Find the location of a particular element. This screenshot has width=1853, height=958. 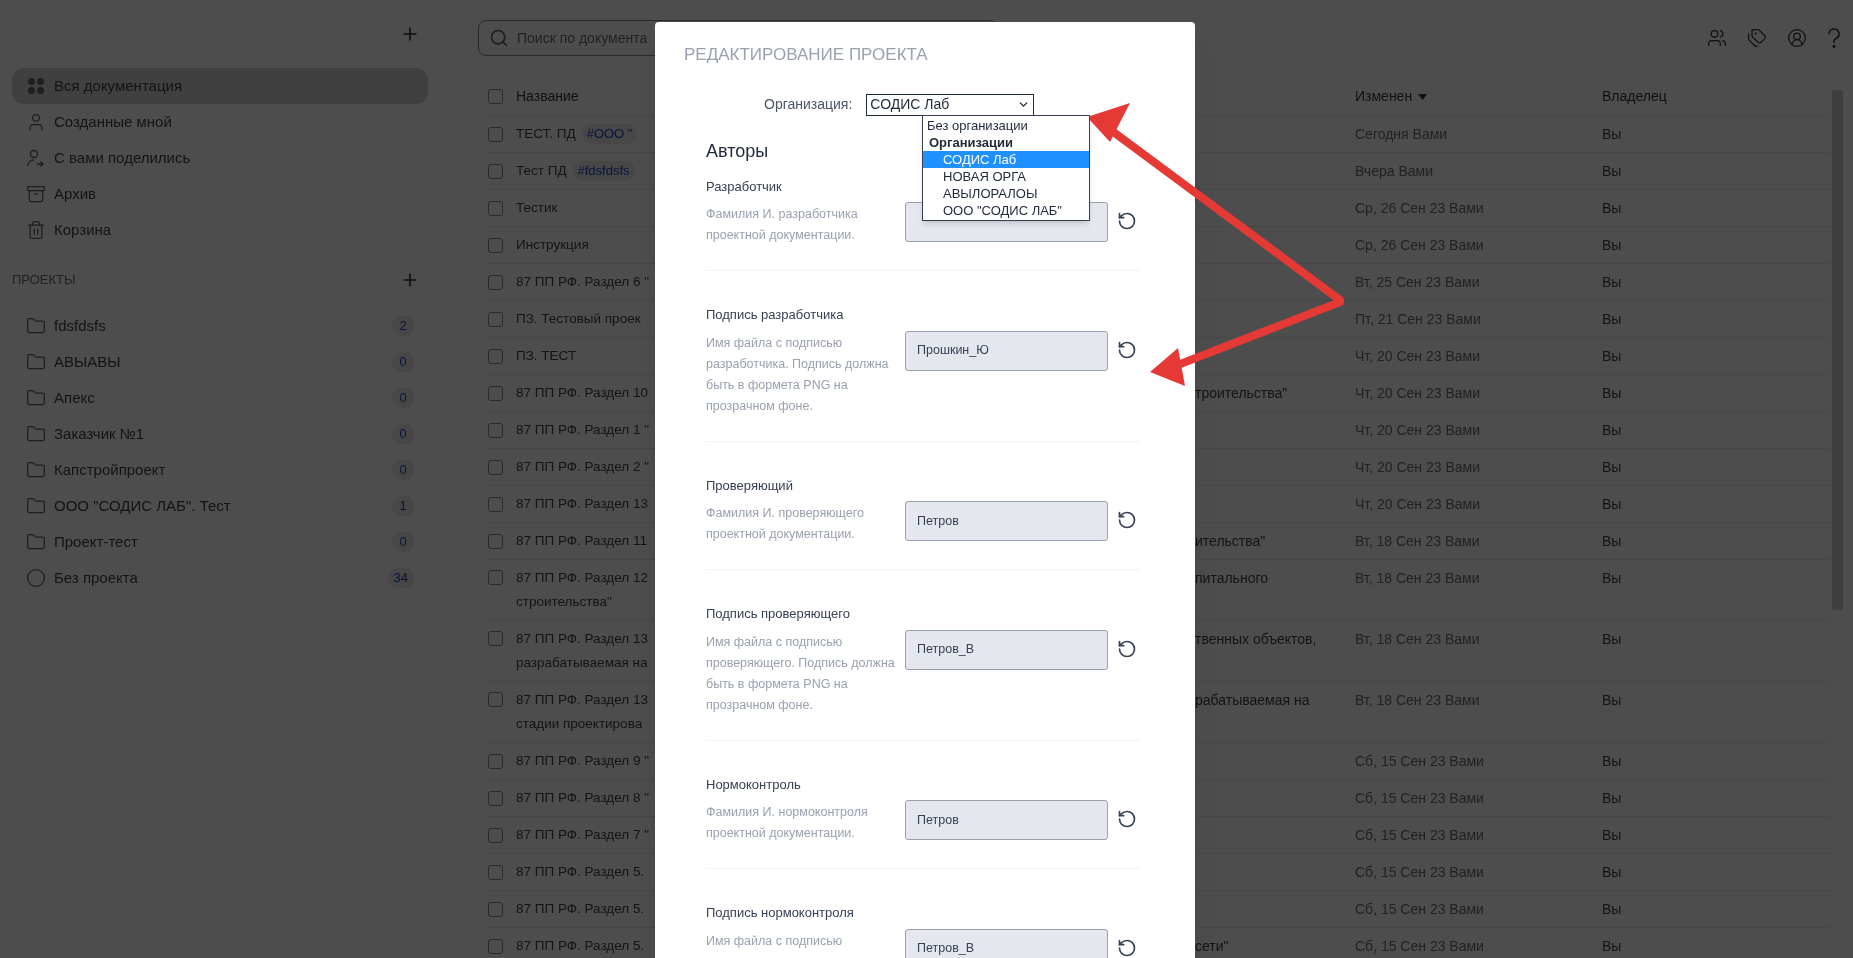

field-hint: Имя файла с подписью is located at coordinates (775, 941).